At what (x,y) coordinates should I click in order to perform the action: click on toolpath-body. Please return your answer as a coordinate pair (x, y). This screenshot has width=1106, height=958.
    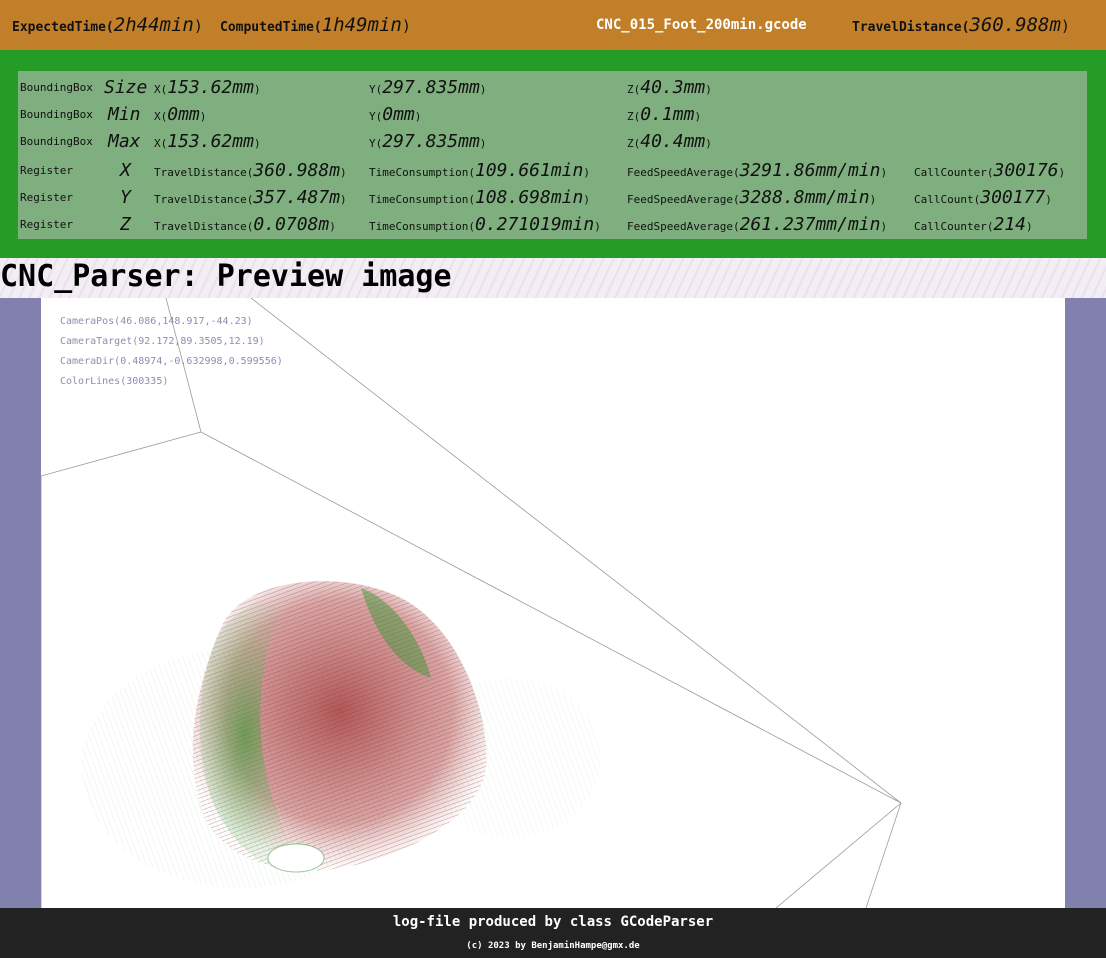
    Looking at the image, I should click on (339, 727).